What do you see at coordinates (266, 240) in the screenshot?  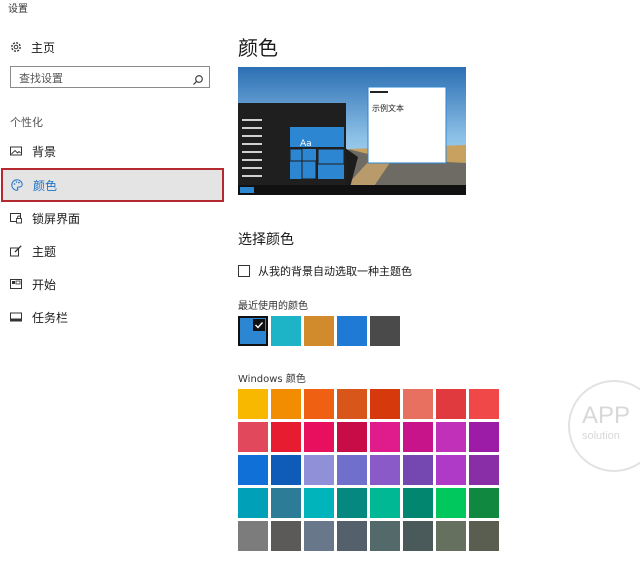 I see `section-title: 选择颜色` at bounding box center [266, 240].